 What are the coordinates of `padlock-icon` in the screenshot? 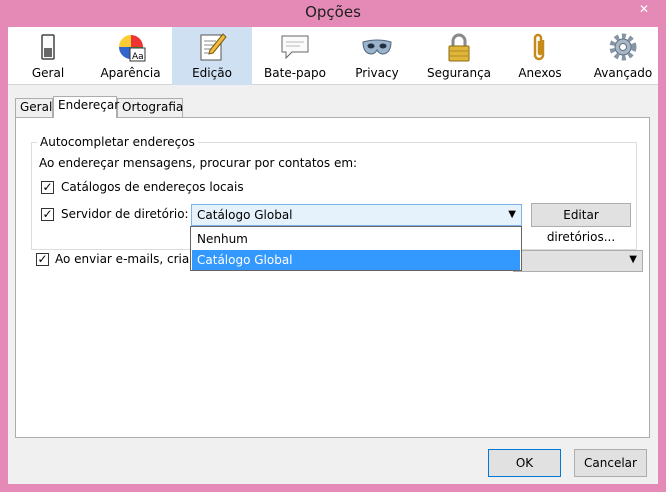 It's located at (459, 47).